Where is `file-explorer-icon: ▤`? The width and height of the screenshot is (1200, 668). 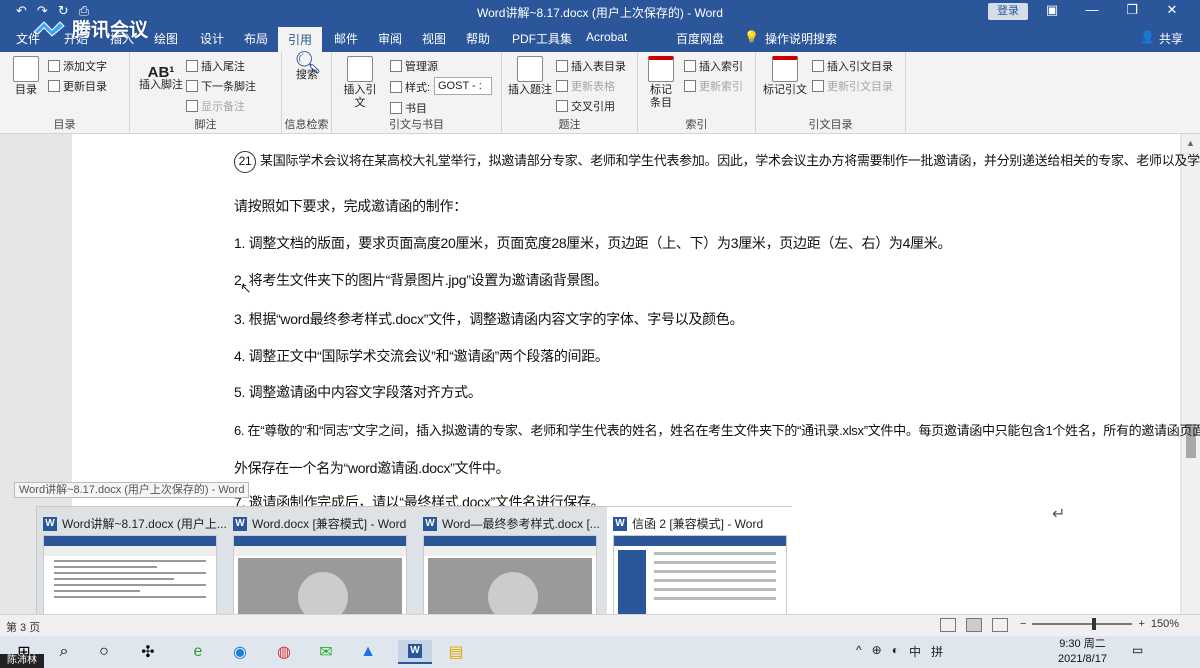
file-explorer-icon: ▤ is located at coordinates (456, 652).